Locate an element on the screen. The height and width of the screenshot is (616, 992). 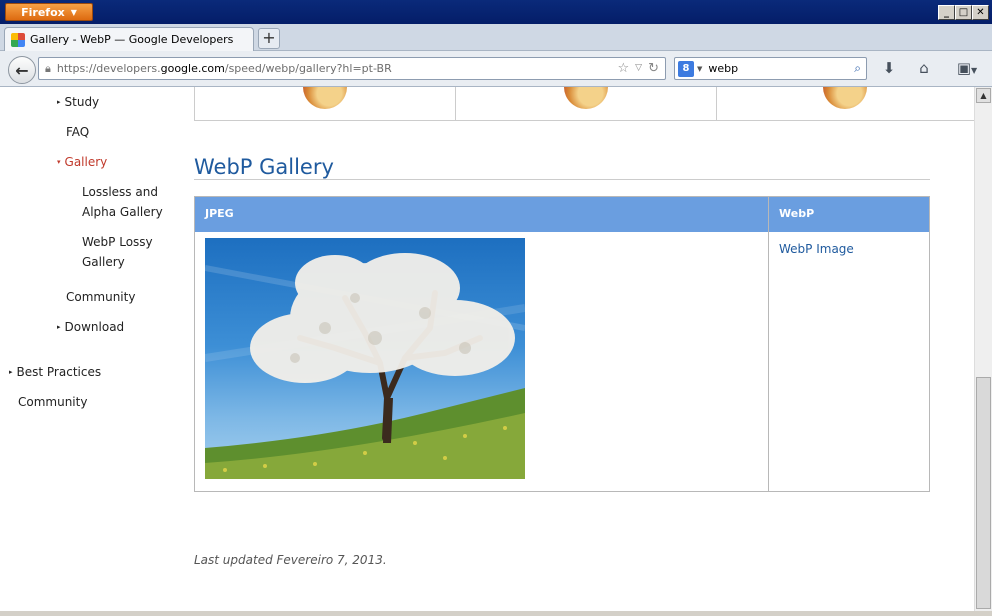
new-tab-button: + is located at coordinates (269, 38).